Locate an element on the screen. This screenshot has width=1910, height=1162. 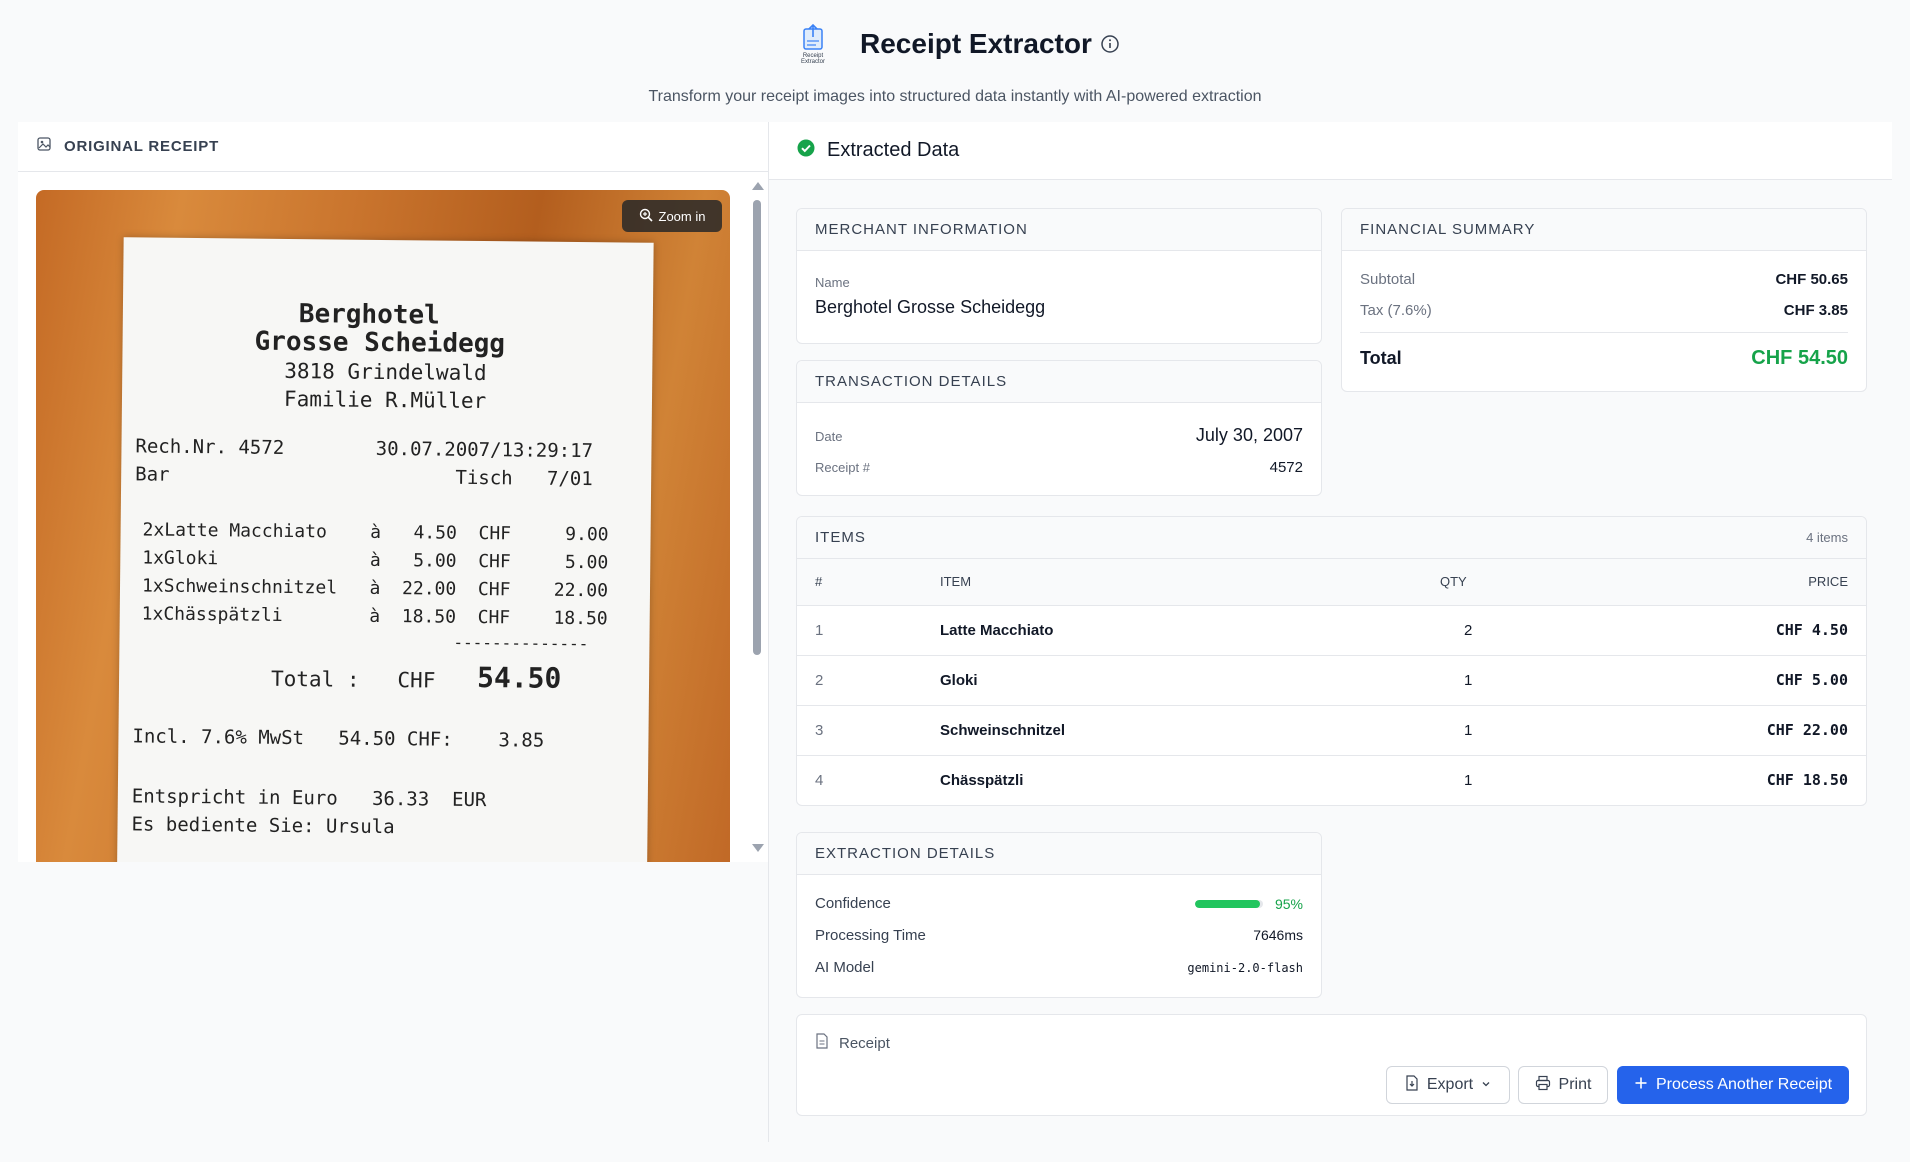
receipt-line: Berghotel is located at coordinates (369, 315).